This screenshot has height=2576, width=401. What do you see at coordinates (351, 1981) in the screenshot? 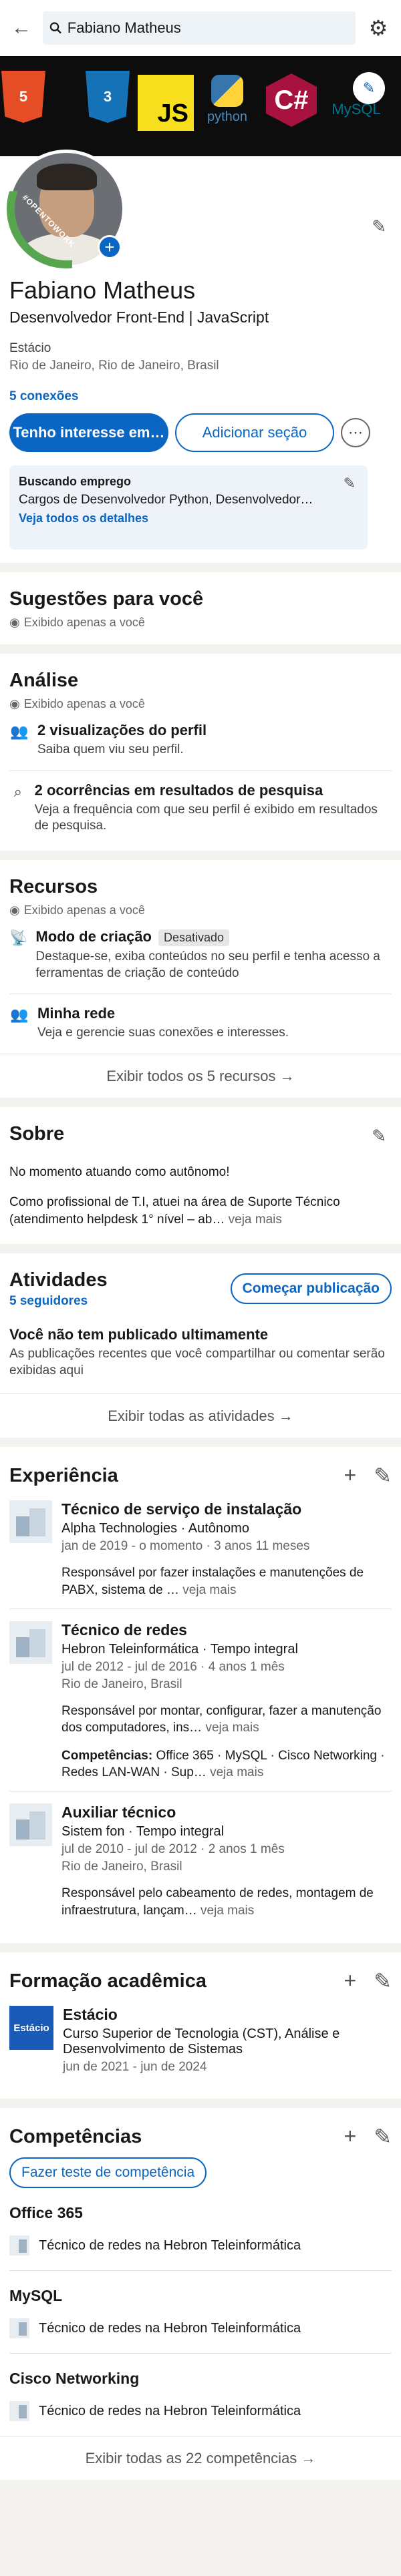
I see `add-education-plus-icon: +` at bounding box center [351, 1981].